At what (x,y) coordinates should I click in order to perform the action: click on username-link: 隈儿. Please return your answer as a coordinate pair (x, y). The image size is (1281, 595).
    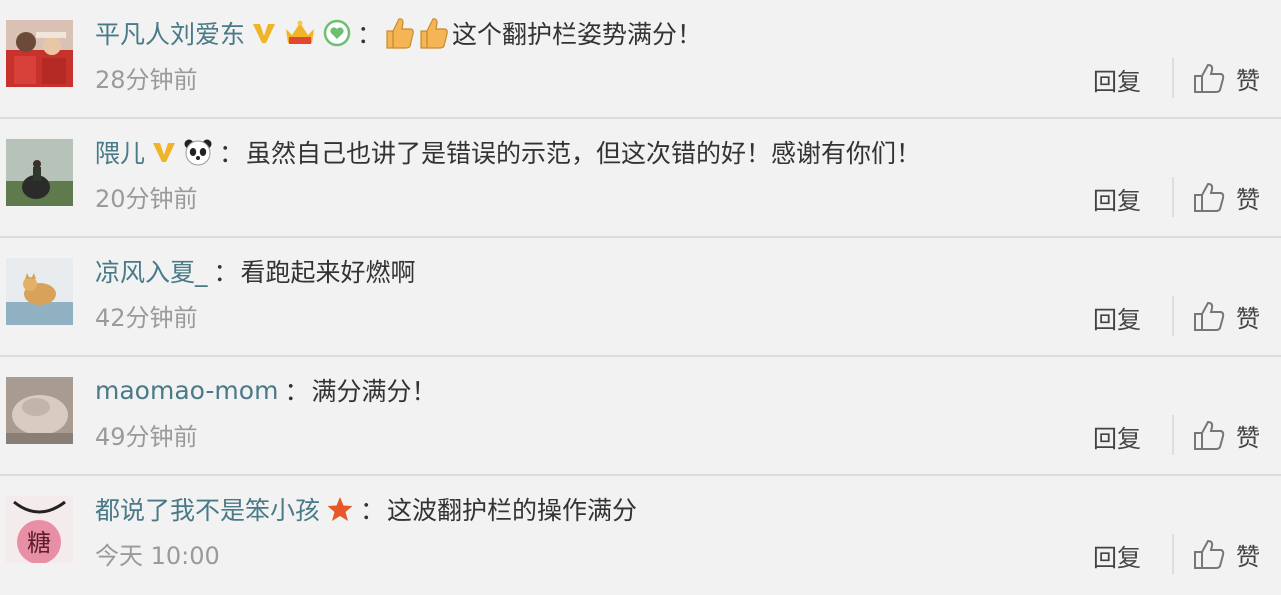
    Looking at the image, I should click on (120, 152).